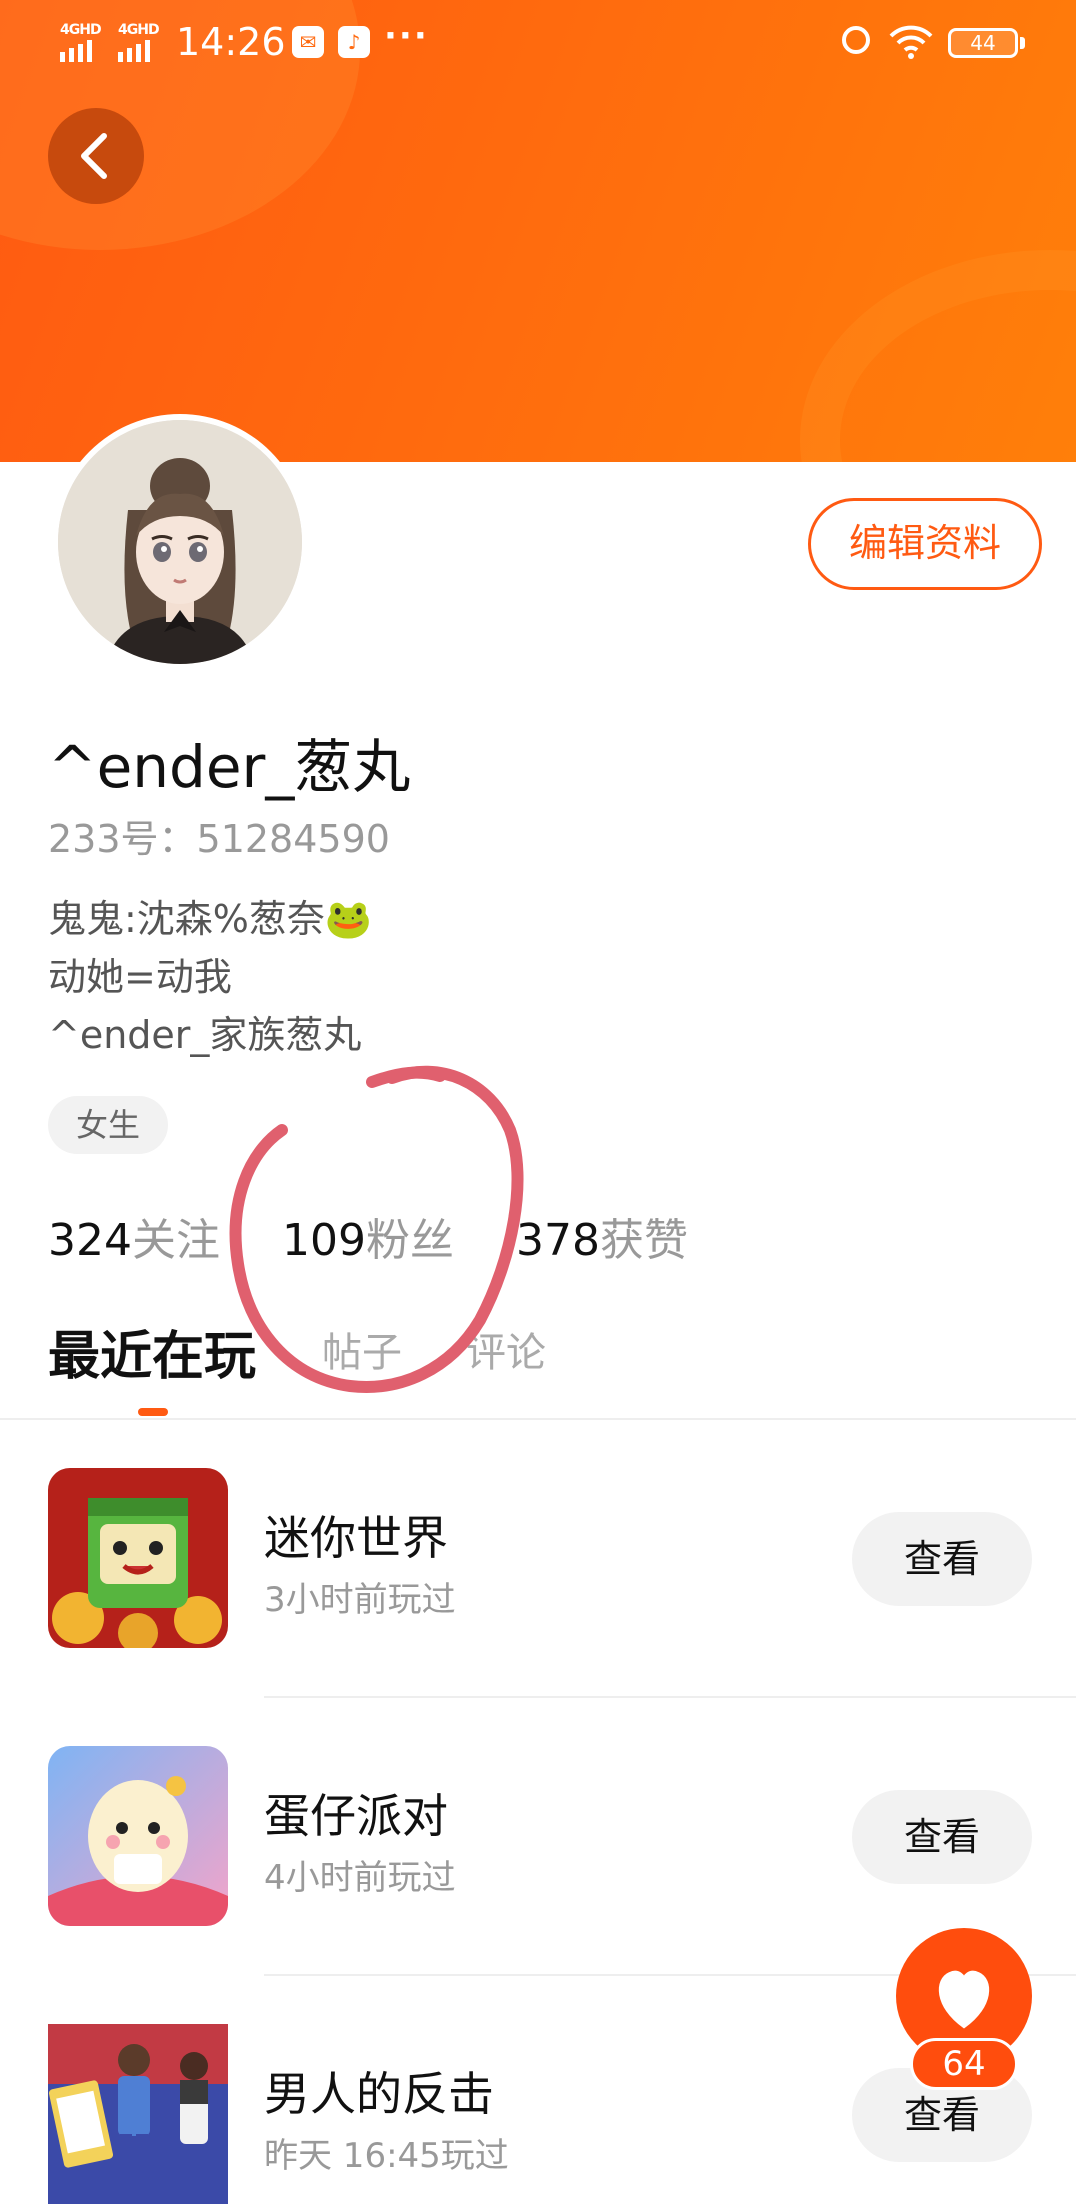 The width and height of the screenshot is (1076, 2212). What do you see at coordinates (379, 2091) in the screenshot?
I see `game-title: 男人的反击` at bounding box center [379, 2091].